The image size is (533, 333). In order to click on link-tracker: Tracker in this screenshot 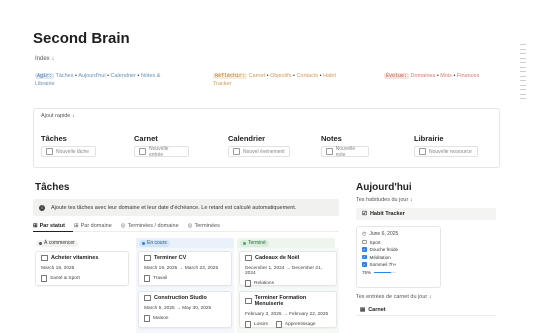, I will do `click(222, 84)`.